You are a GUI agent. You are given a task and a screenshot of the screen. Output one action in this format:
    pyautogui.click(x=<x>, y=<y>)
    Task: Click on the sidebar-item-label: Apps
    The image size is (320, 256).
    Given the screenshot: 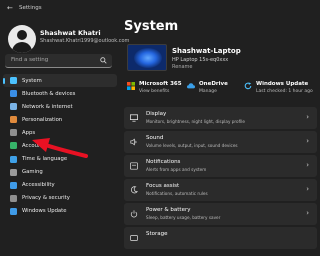 What is the action you would take?
    pyautogui.click(x=29, y=132)
    